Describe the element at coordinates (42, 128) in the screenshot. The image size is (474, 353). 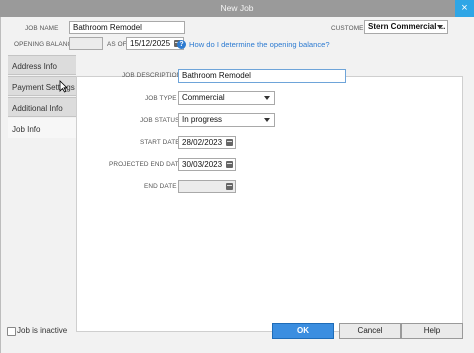
I see `tab-job-info: Job Info` at that location.